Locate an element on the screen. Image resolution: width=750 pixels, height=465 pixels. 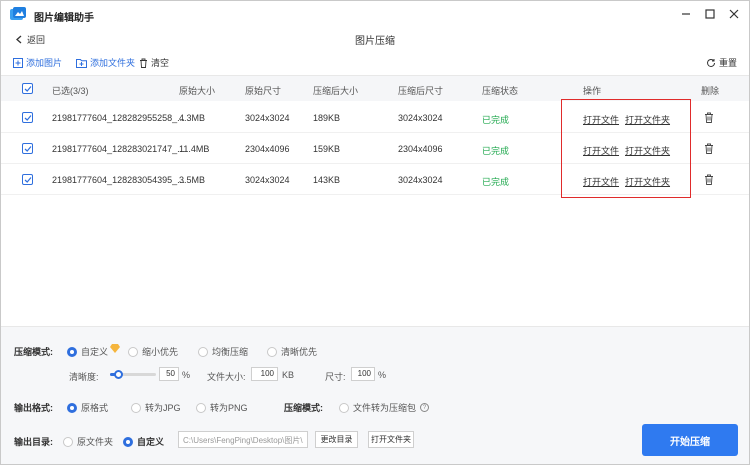
close-icon is located at coordinates (734, 14).